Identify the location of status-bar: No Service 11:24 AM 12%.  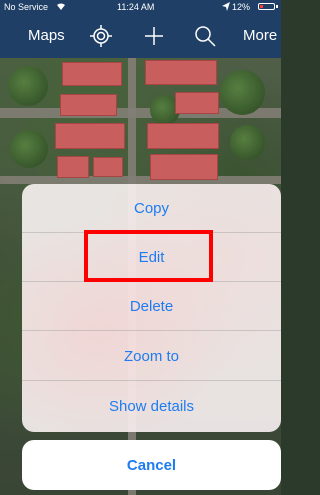
(140, 7).